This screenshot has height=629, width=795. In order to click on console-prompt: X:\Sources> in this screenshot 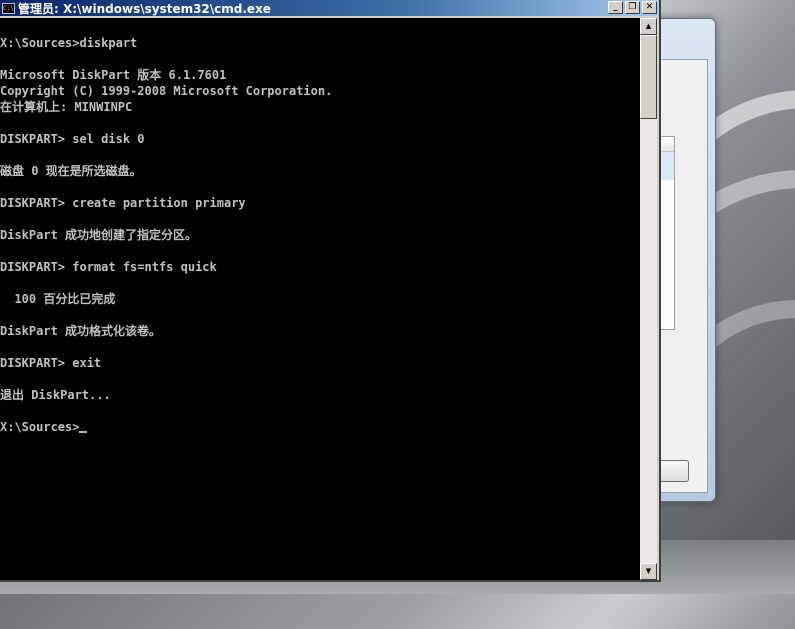, I will do `click(40, 427)`.